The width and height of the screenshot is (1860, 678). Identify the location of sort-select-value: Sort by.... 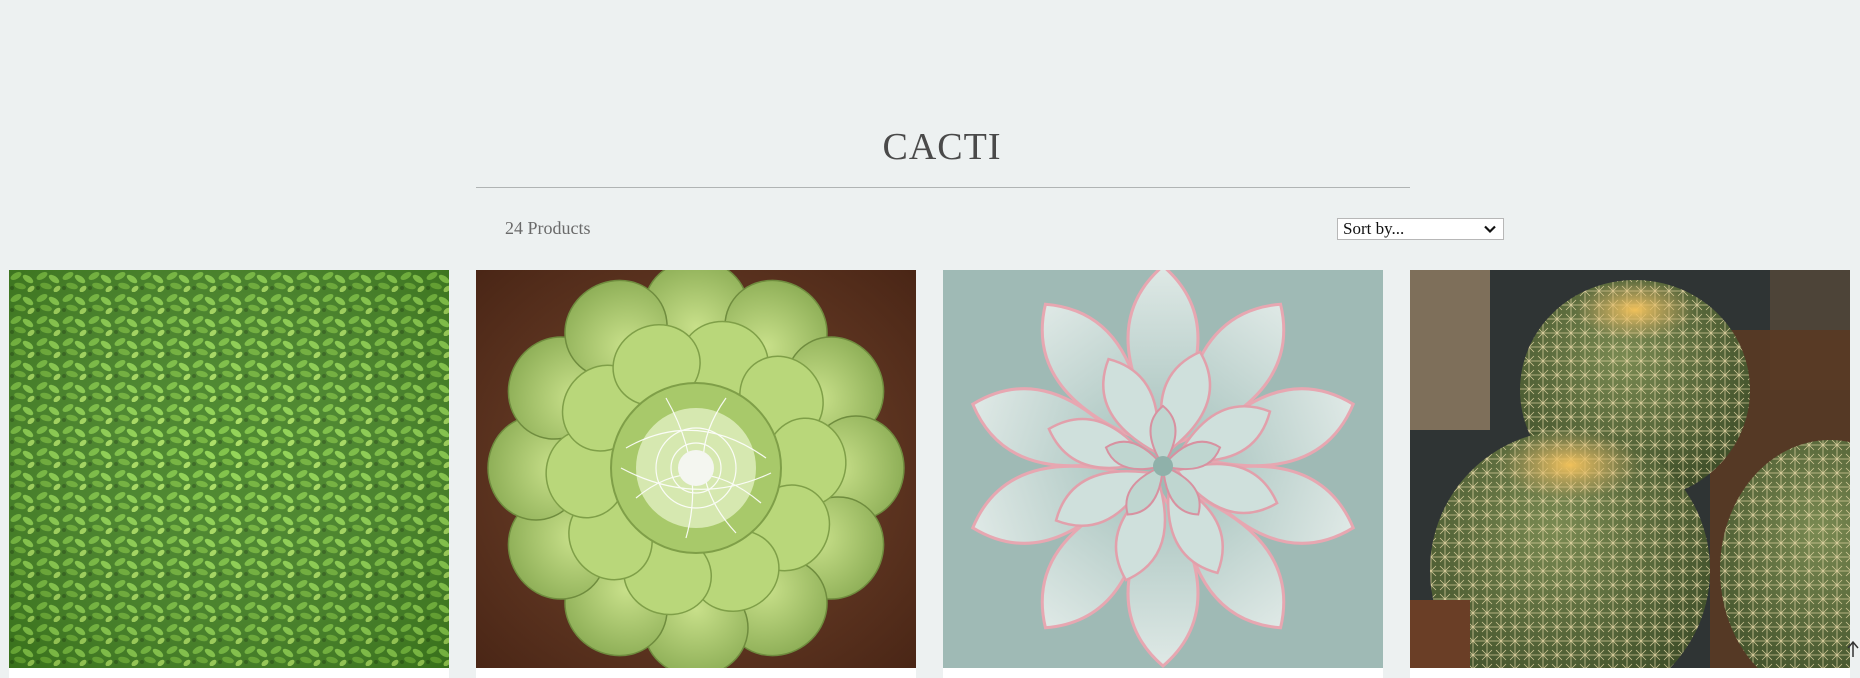
(1374, 228).